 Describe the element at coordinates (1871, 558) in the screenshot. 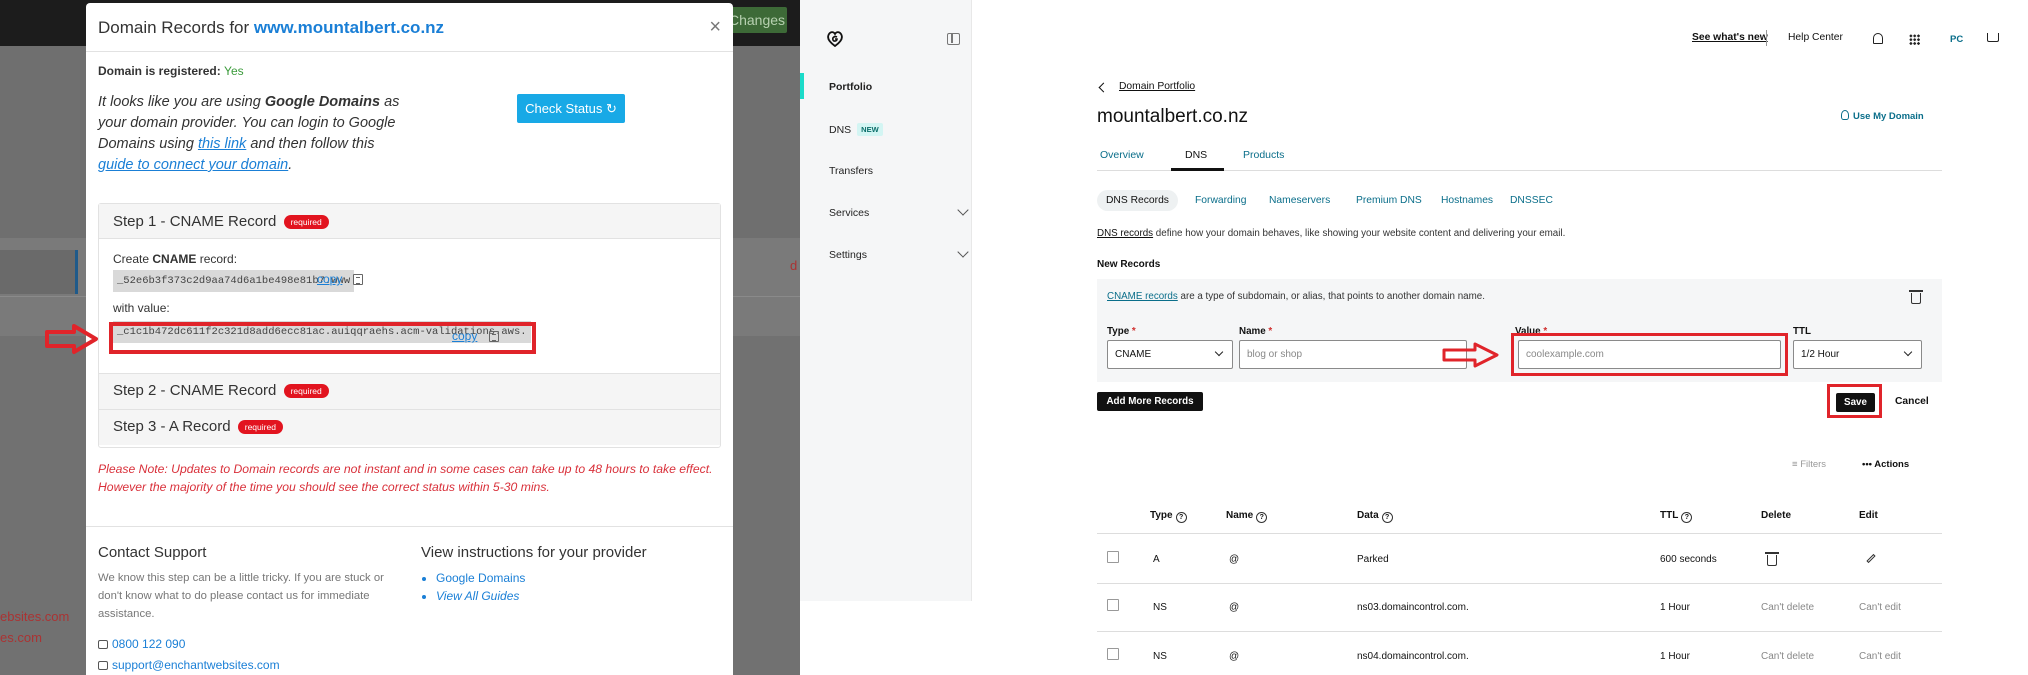

I see `pencil-icon` at that location.